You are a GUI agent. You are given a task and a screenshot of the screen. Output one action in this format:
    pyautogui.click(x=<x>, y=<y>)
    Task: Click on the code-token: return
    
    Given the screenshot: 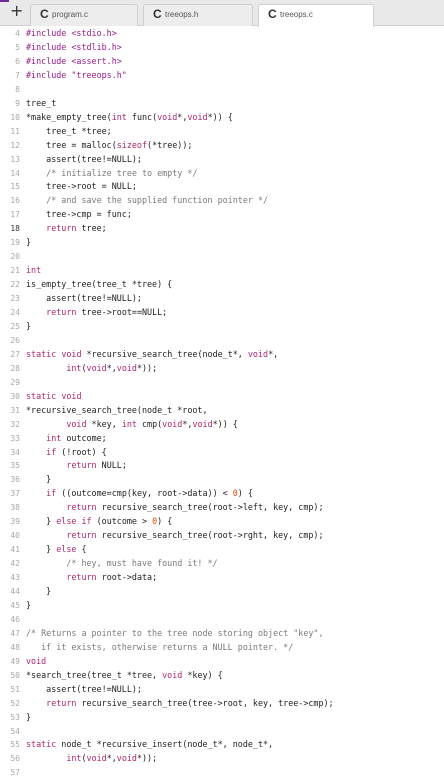 What is the action you would take?
    pyautogui.click(x=81, y=577)
    